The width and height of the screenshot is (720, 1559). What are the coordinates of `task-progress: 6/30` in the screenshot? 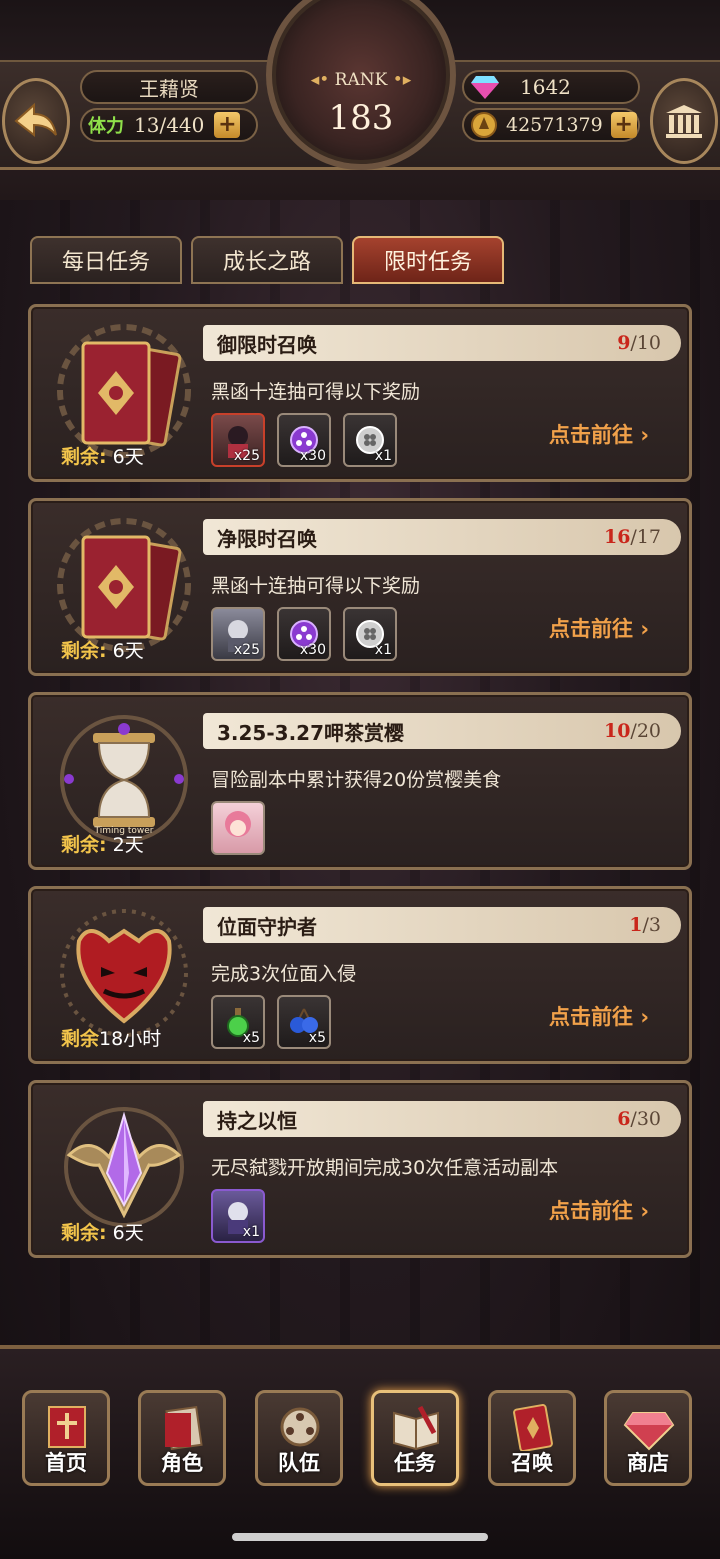 It's located at (639, 1119).